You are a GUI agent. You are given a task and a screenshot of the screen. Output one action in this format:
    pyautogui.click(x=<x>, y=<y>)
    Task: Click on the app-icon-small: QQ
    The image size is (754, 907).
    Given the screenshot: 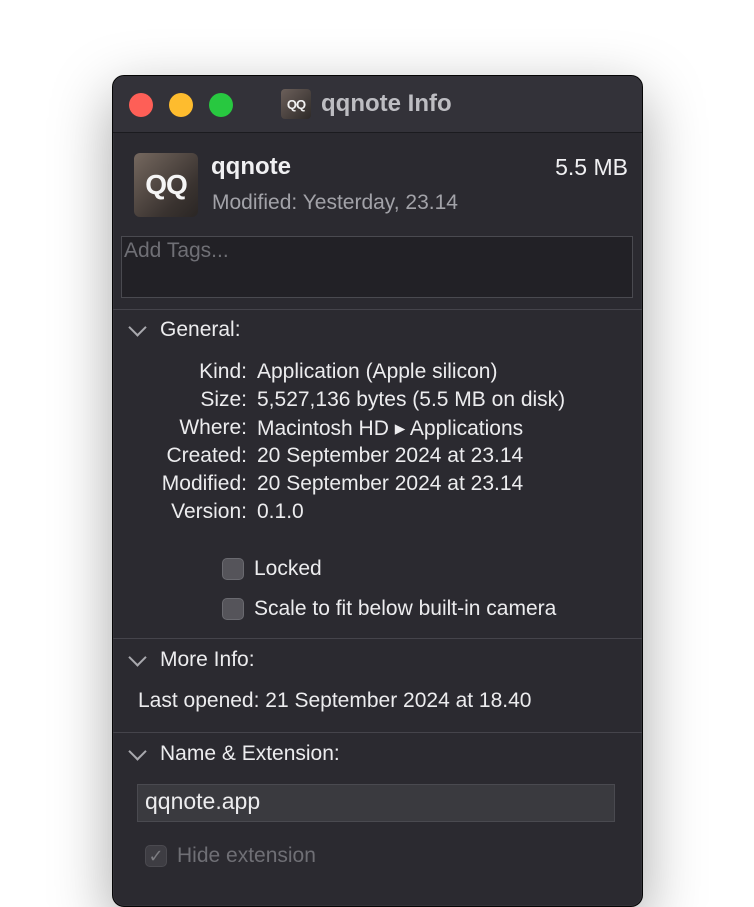 What is the action you would take?
    pyautogui.click(x=296, y=104)
    